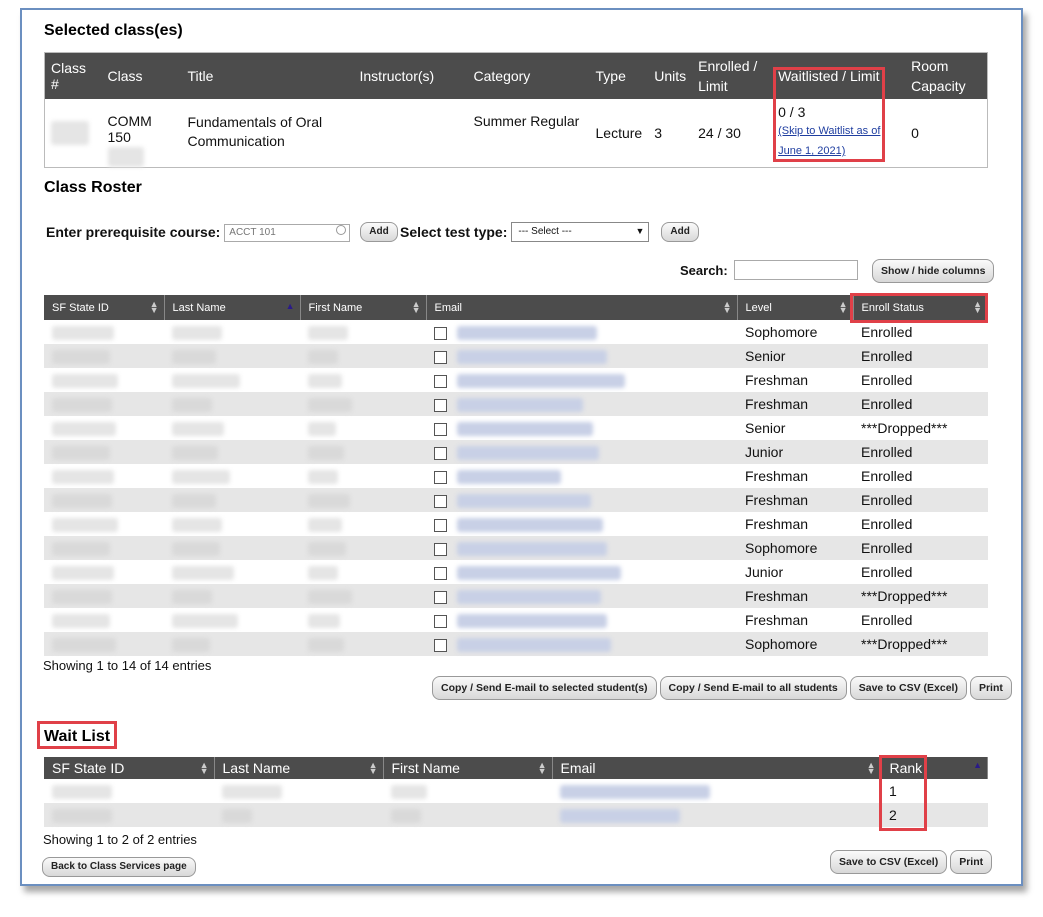 The image size is (1043, 917). What do you see at coordinates (619, 75) in the screenshot?
I see `col-type: Type` at bounding box center [619, 75].